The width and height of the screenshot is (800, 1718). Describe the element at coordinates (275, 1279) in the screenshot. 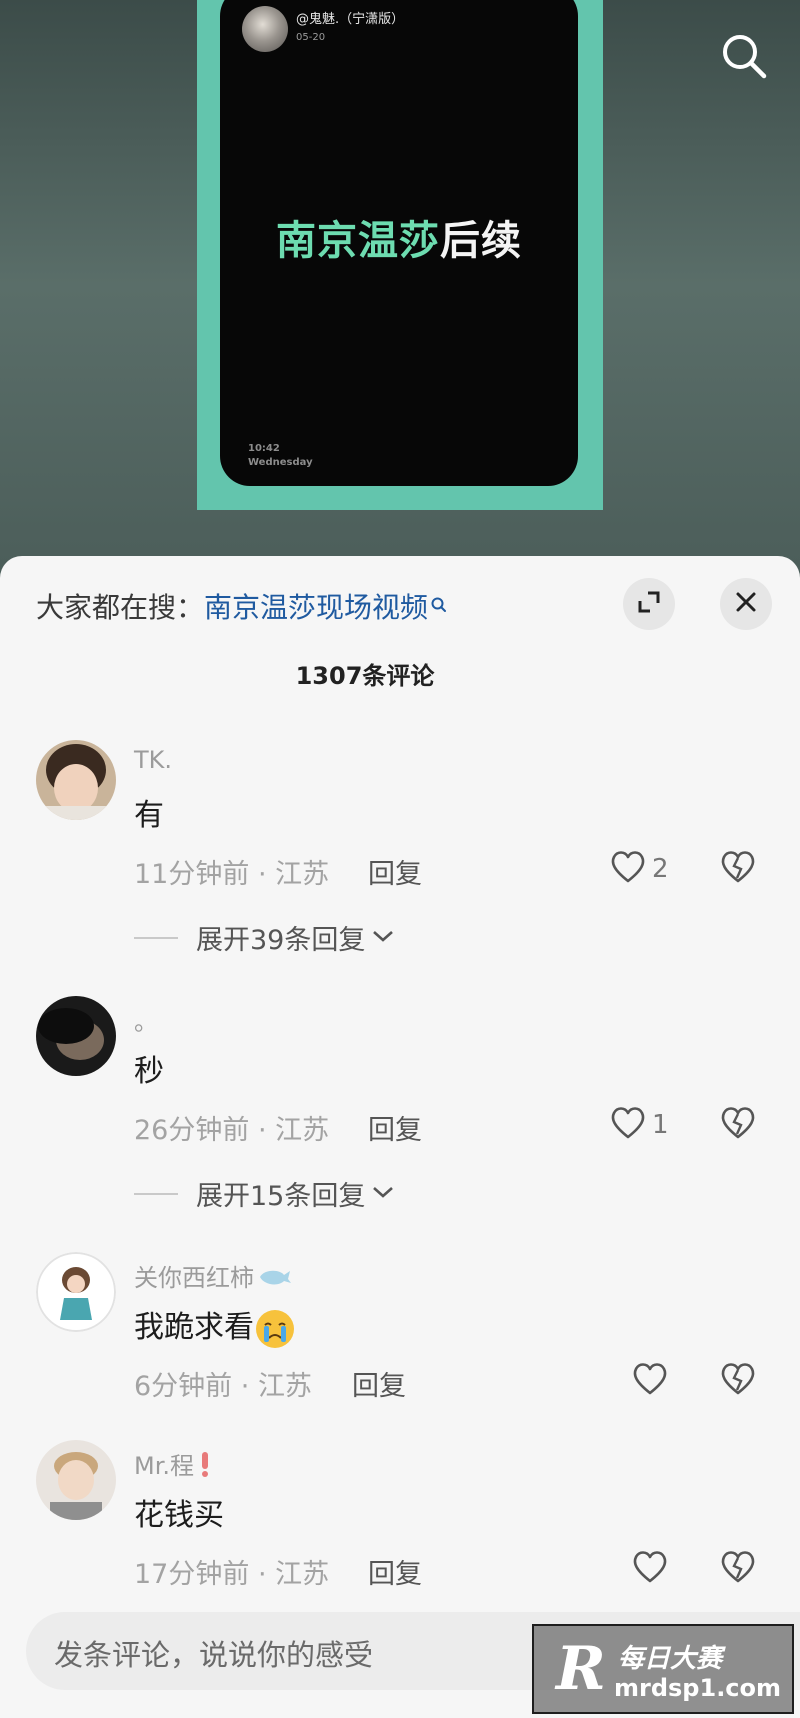

I see `whale-icon` at that location.